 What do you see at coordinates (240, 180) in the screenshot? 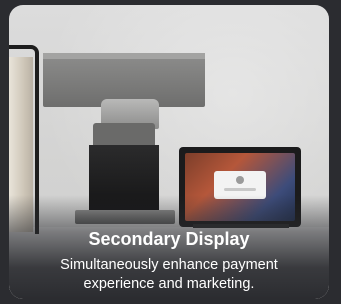
I see `dialog-icon` at bounding box center [240, 180].